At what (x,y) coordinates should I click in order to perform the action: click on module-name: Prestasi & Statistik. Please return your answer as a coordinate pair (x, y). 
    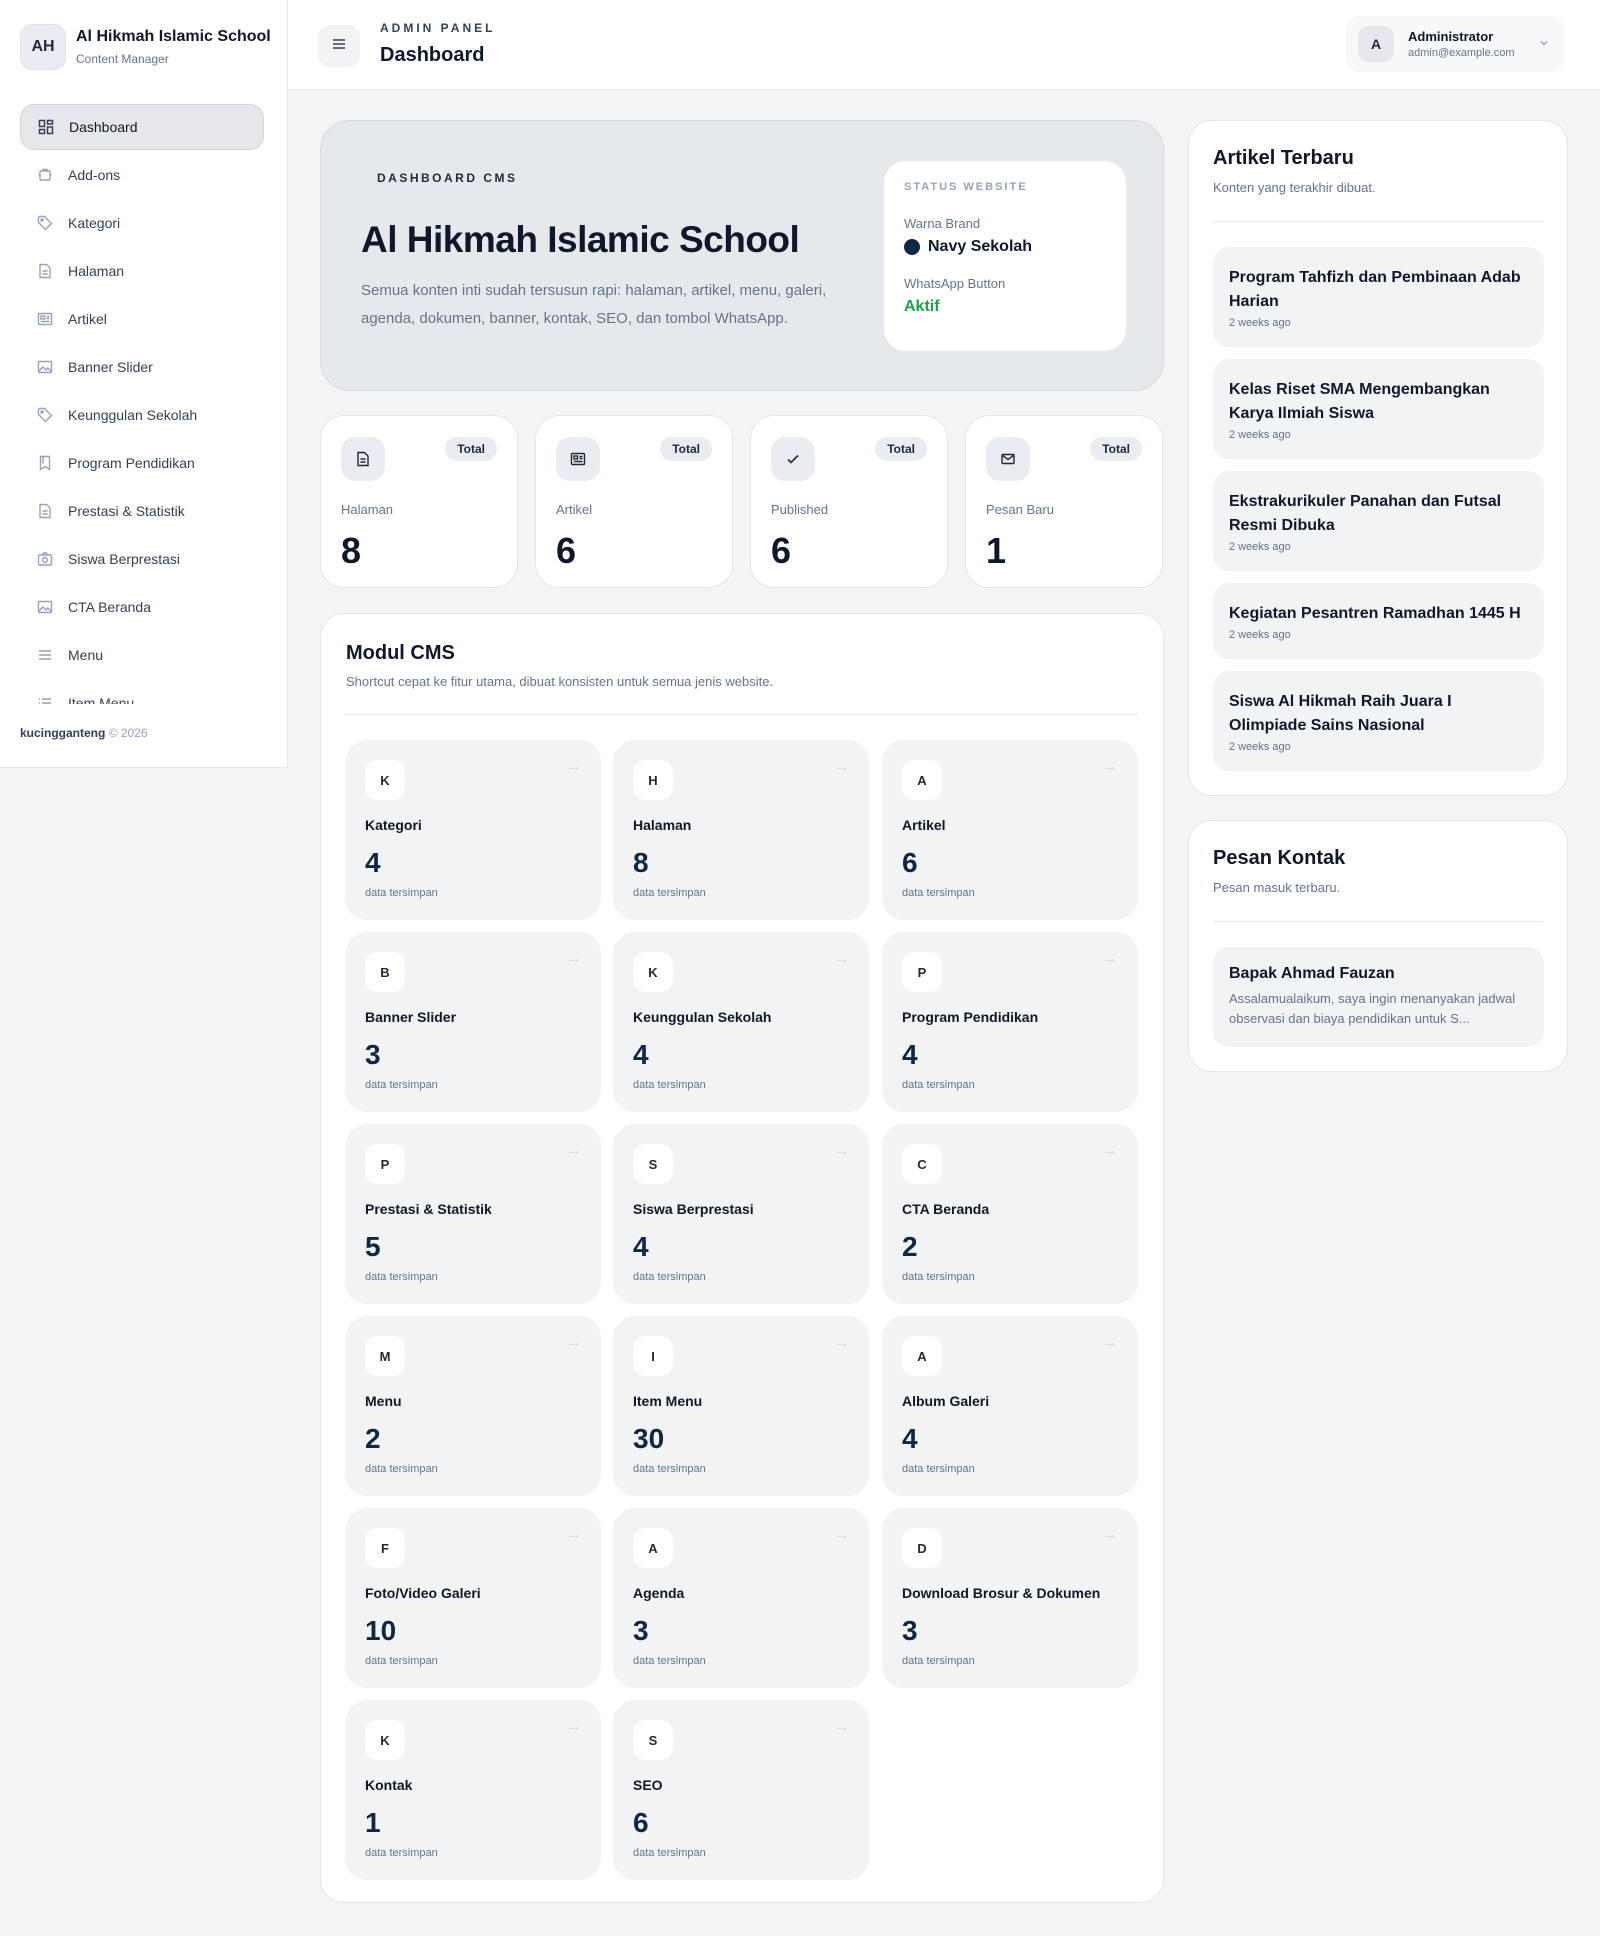
    Looking at the image, I should click on (428, 1209).